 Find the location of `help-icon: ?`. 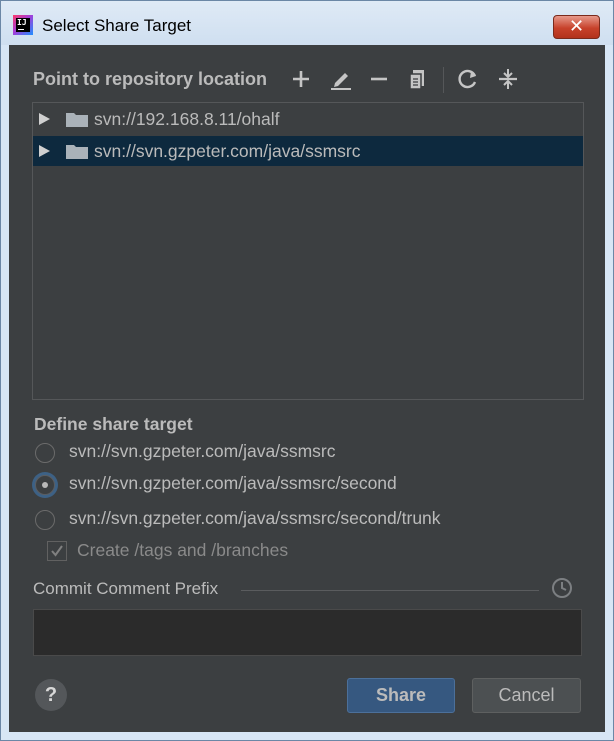

help-icon: ? is located at coordinates (51, 695).